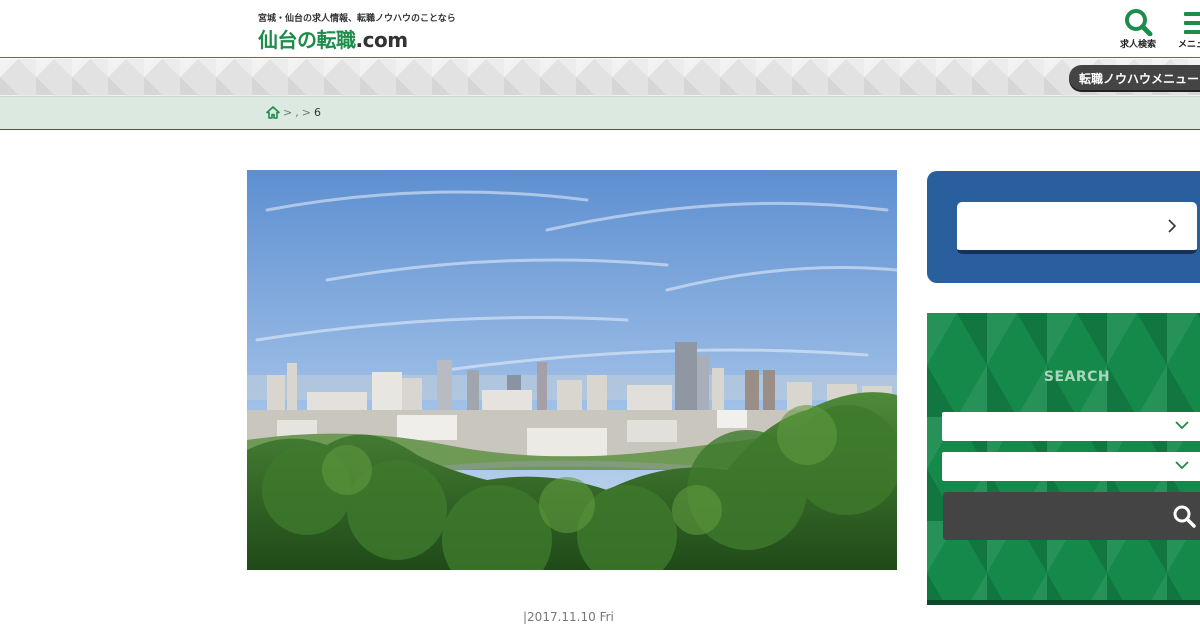  Describe the element at coordinates (382, 40) in the screenshot. I see `logo-domain-text: .com` at that location.